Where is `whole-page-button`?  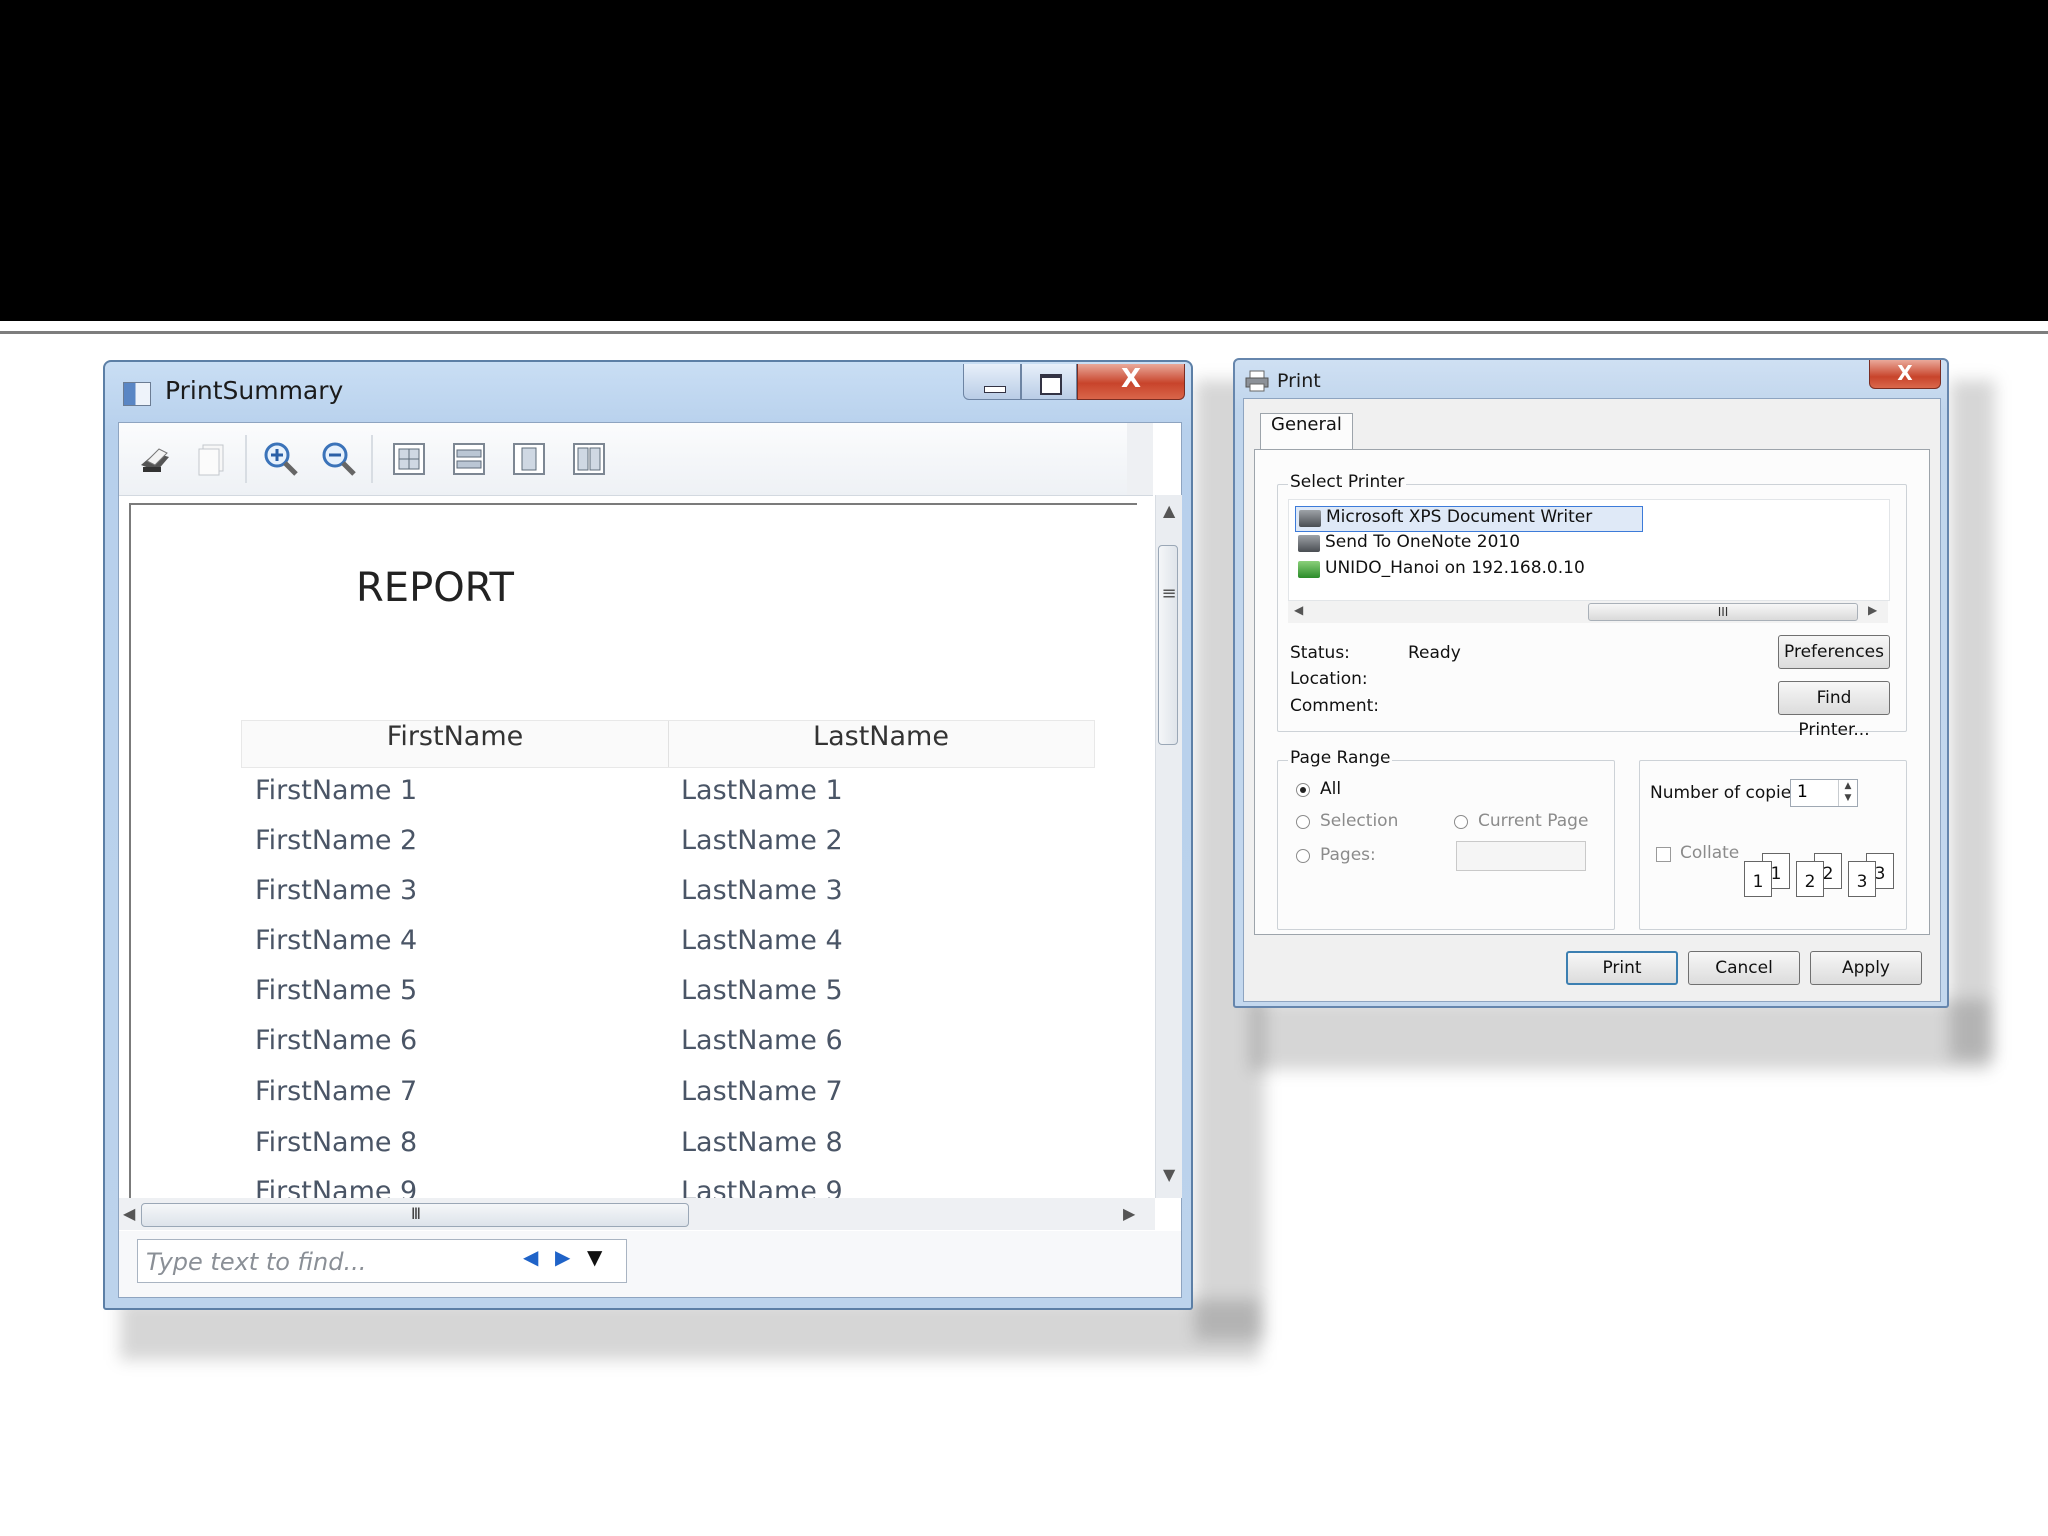
whole-page-button is located at coordinates (529, 459).